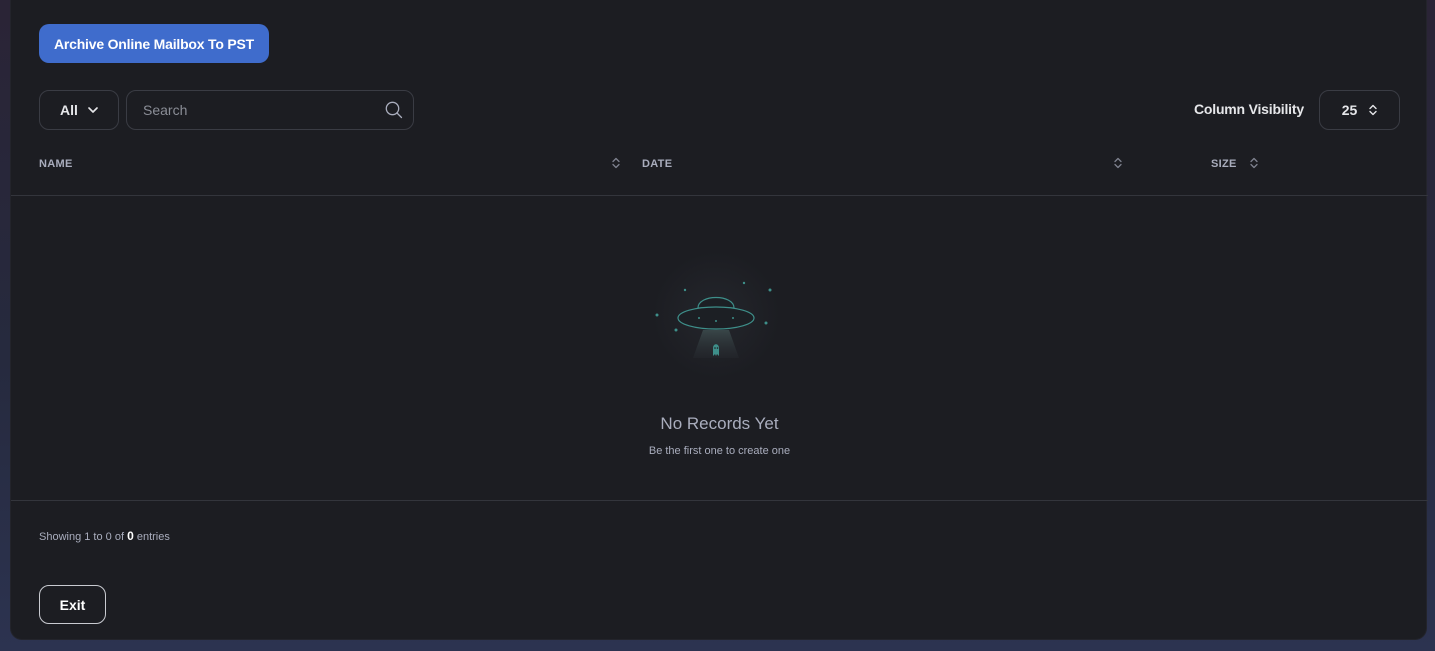 The height and width of the screenshot is (651, 1435). I want to click on page-size-select: 25, so click(1359, 110).